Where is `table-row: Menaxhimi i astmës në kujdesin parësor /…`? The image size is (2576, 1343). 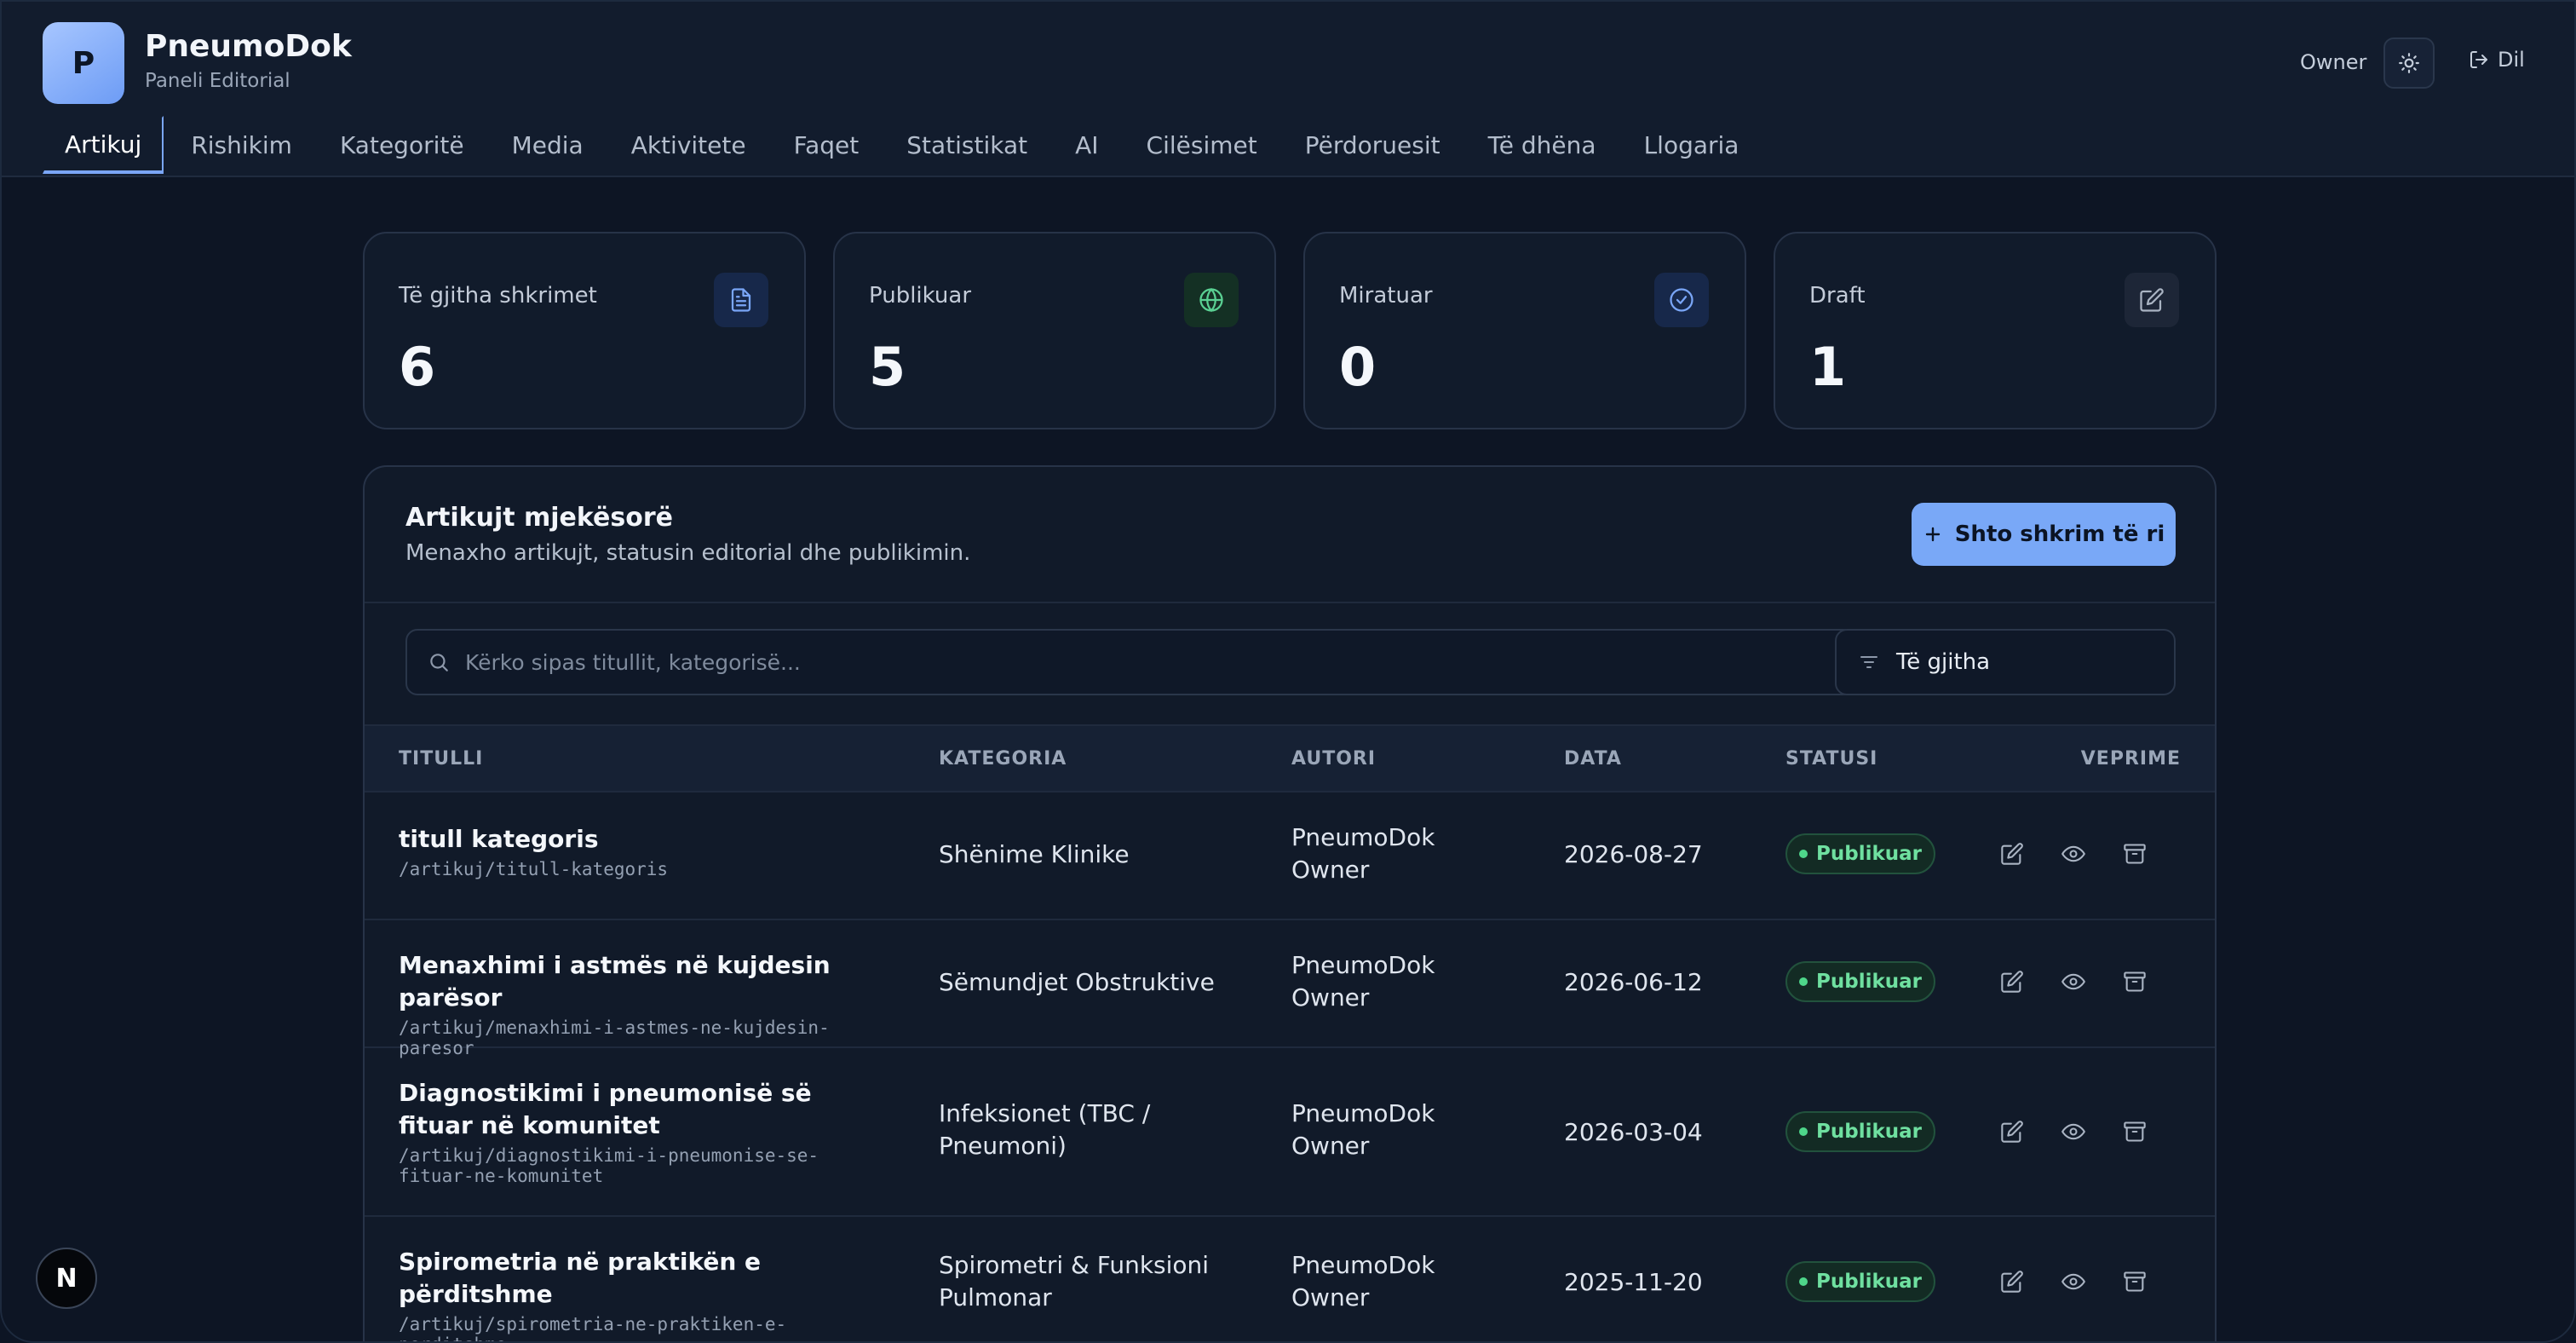 table-row: Menaxhimi i astmës në kujdesin parësor /… is located at coordinates (1290, 990).